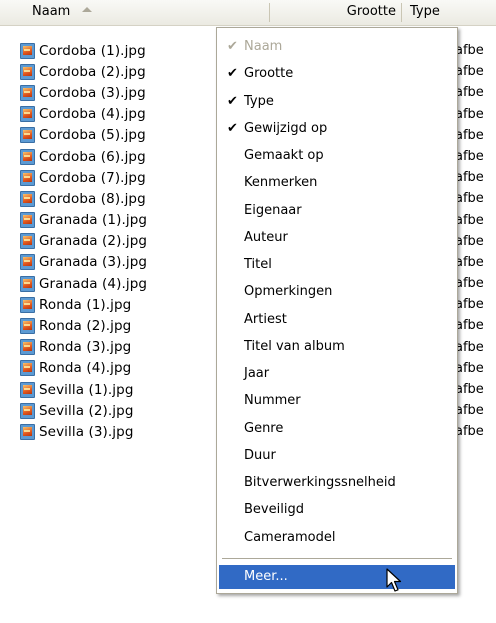 This screenshot has width=496, height=623. I want to click on file-list-item: Cordoba (3).jpg, so click(120, 92).